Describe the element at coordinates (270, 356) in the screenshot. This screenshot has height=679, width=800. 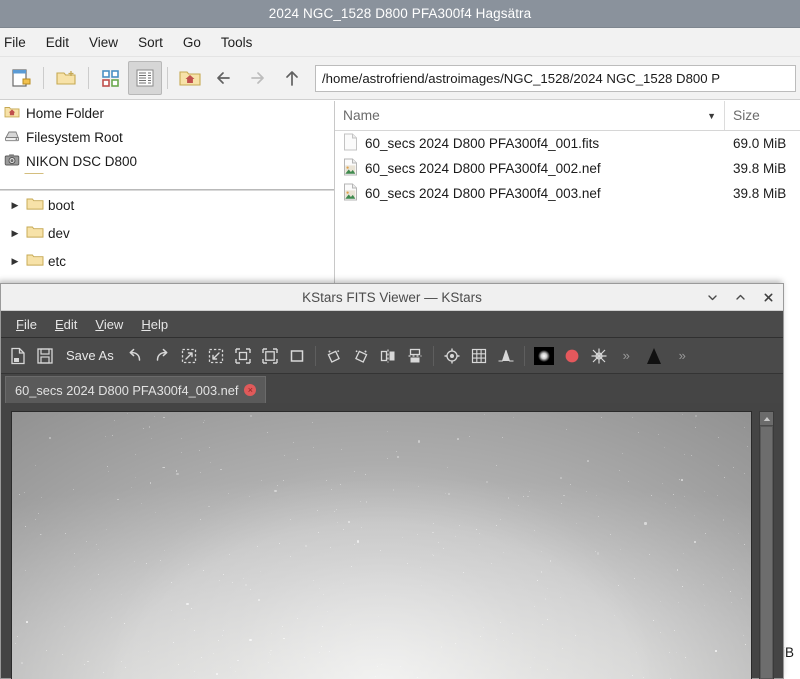
I see `zoom-fit-button` at that location.